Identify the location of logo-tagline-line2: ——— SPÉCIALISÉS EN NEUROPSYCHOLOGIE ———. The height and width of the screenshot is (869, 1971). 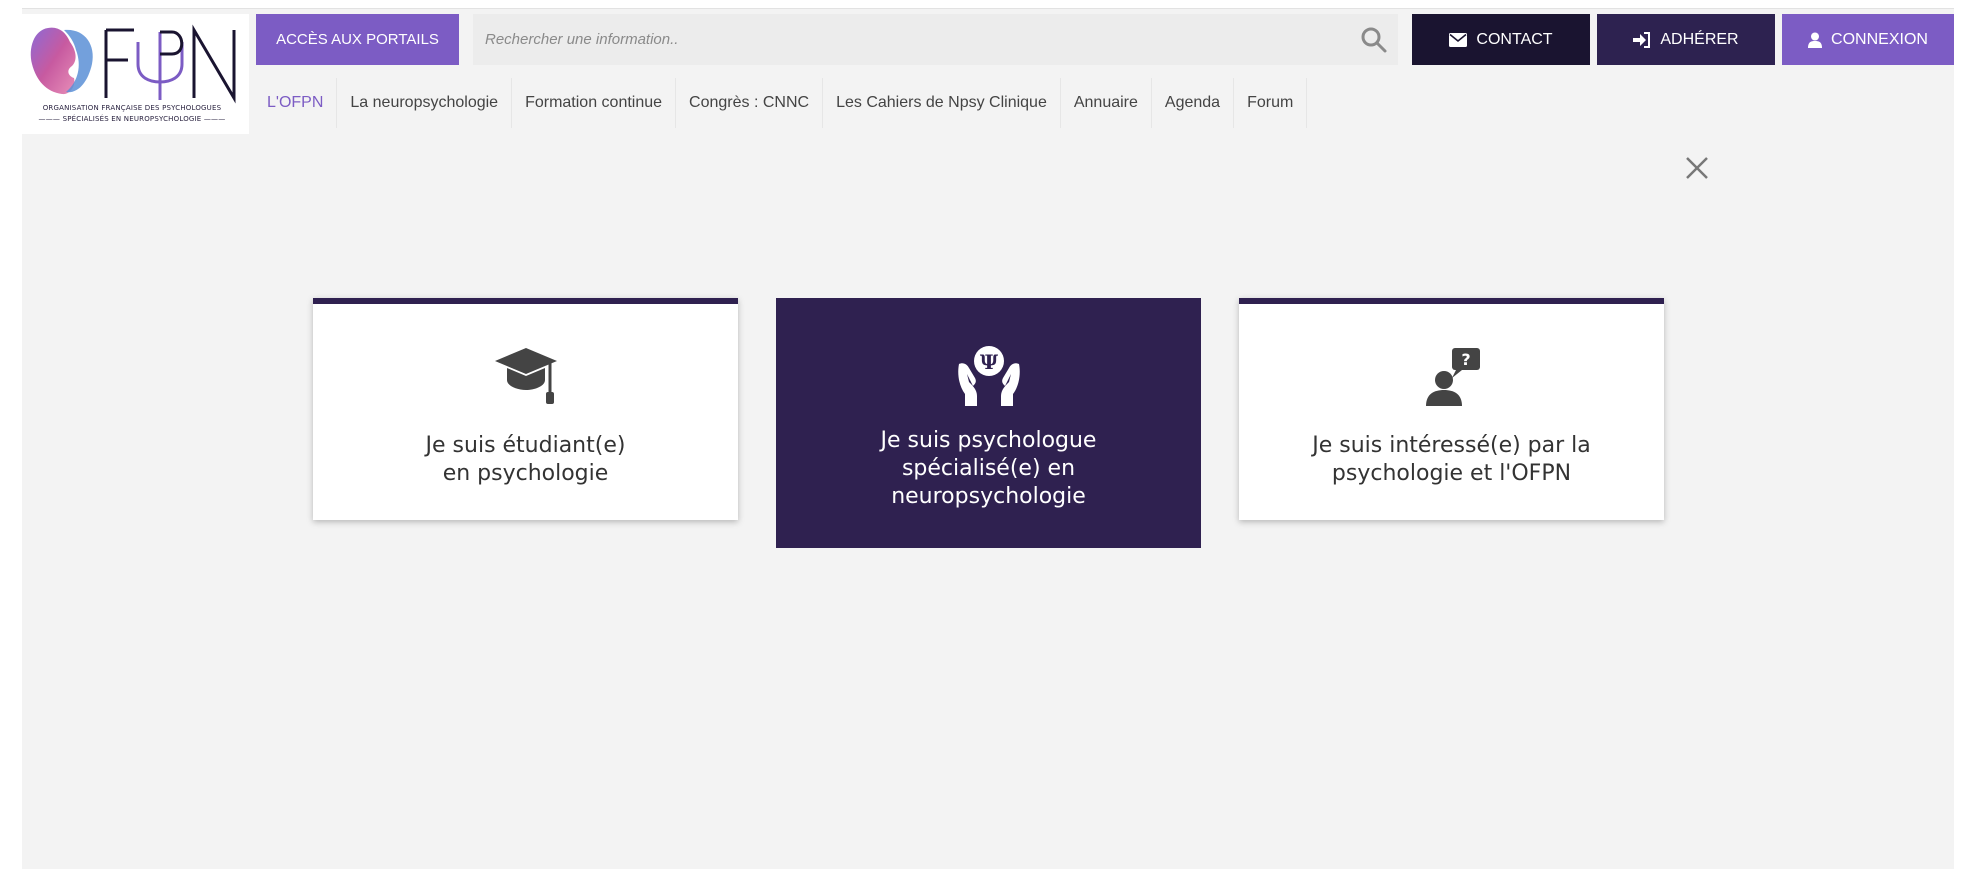
(132, 119).